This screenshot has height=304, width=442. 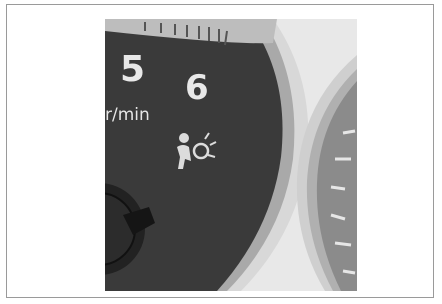 What do you see at coordinates (127, 115) in the screenshot?
I see `rpm-unit-label: r/min` at bounding box center [127, 115].